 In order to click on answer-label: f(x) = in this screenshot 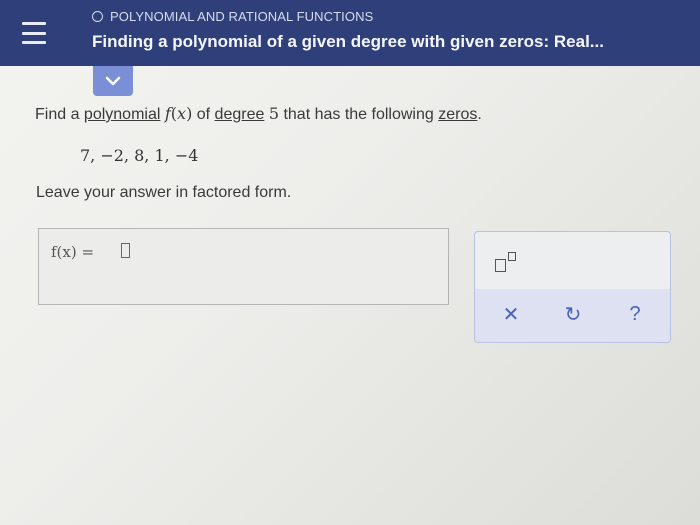, I will do `click(73, 252)`.